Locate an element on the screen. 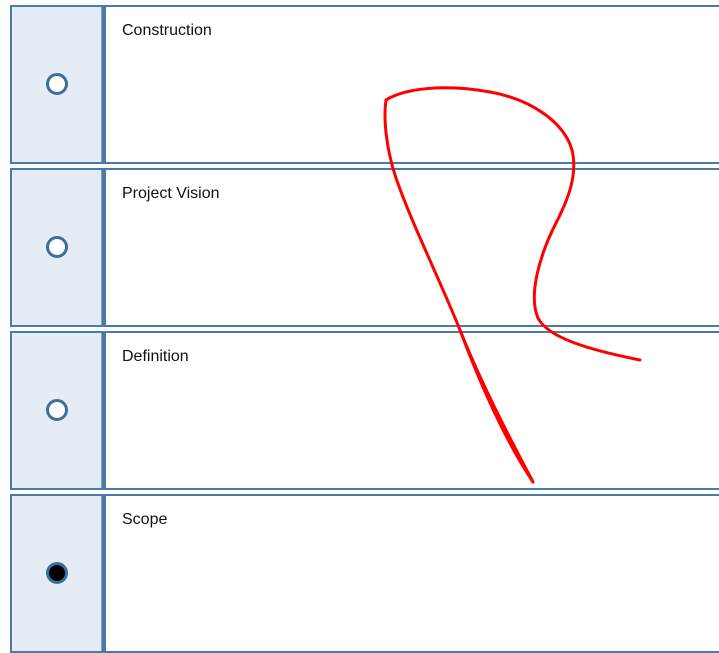  option-label-construction: Construction is located at coordinates (167, 30).